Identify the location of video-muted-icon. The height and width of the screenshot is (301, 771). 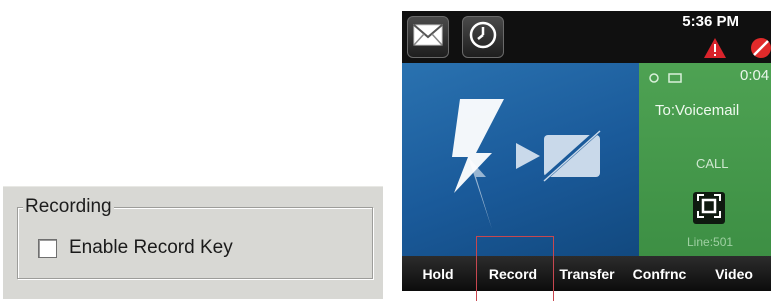
(559, 158).